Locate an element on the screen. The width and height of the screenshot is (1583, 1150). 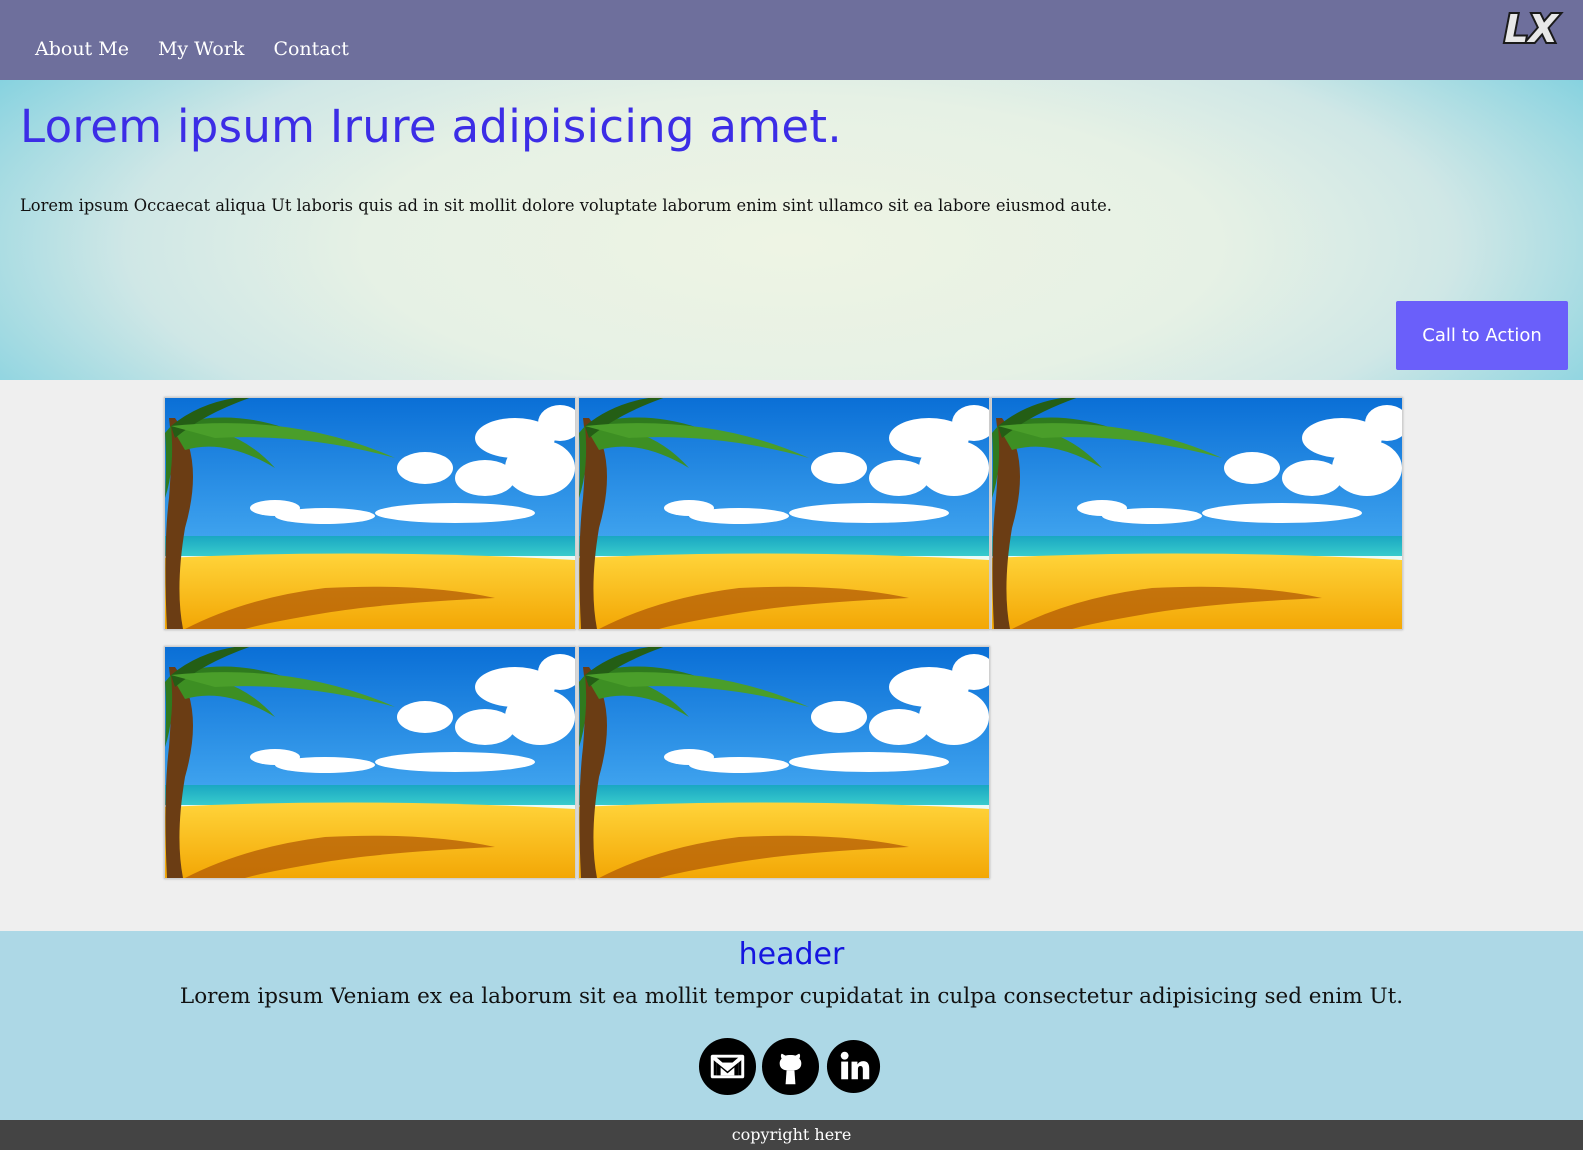
social-links is located at coordinates (790, 1066).